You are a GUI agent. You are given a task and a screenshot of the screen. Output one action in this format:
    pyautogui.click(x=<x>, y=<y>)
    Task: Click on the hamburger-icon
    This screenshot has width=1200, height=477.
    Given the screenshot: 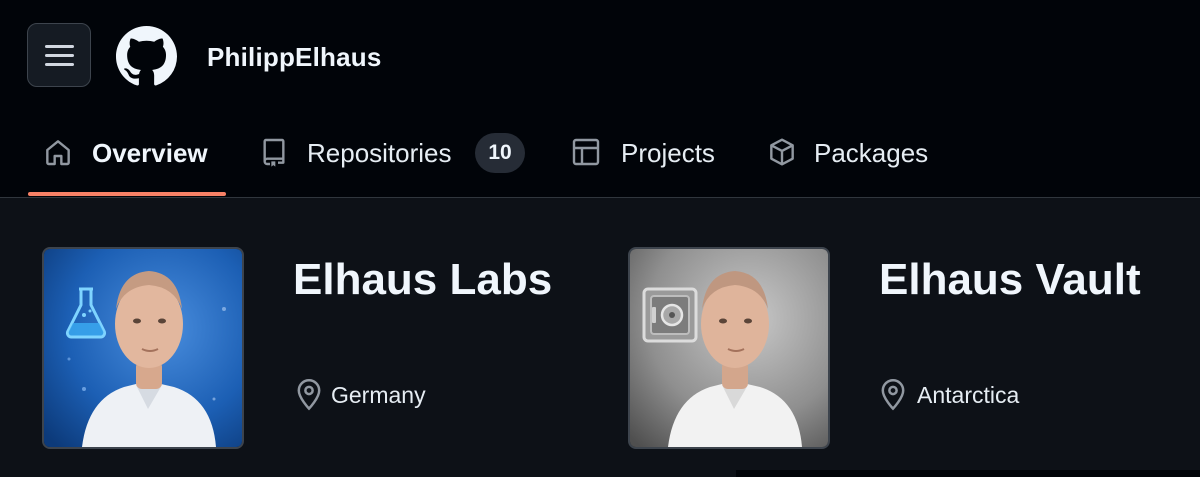 What is the action you would take?
    pyautogui.click(x=59, y=46)
    